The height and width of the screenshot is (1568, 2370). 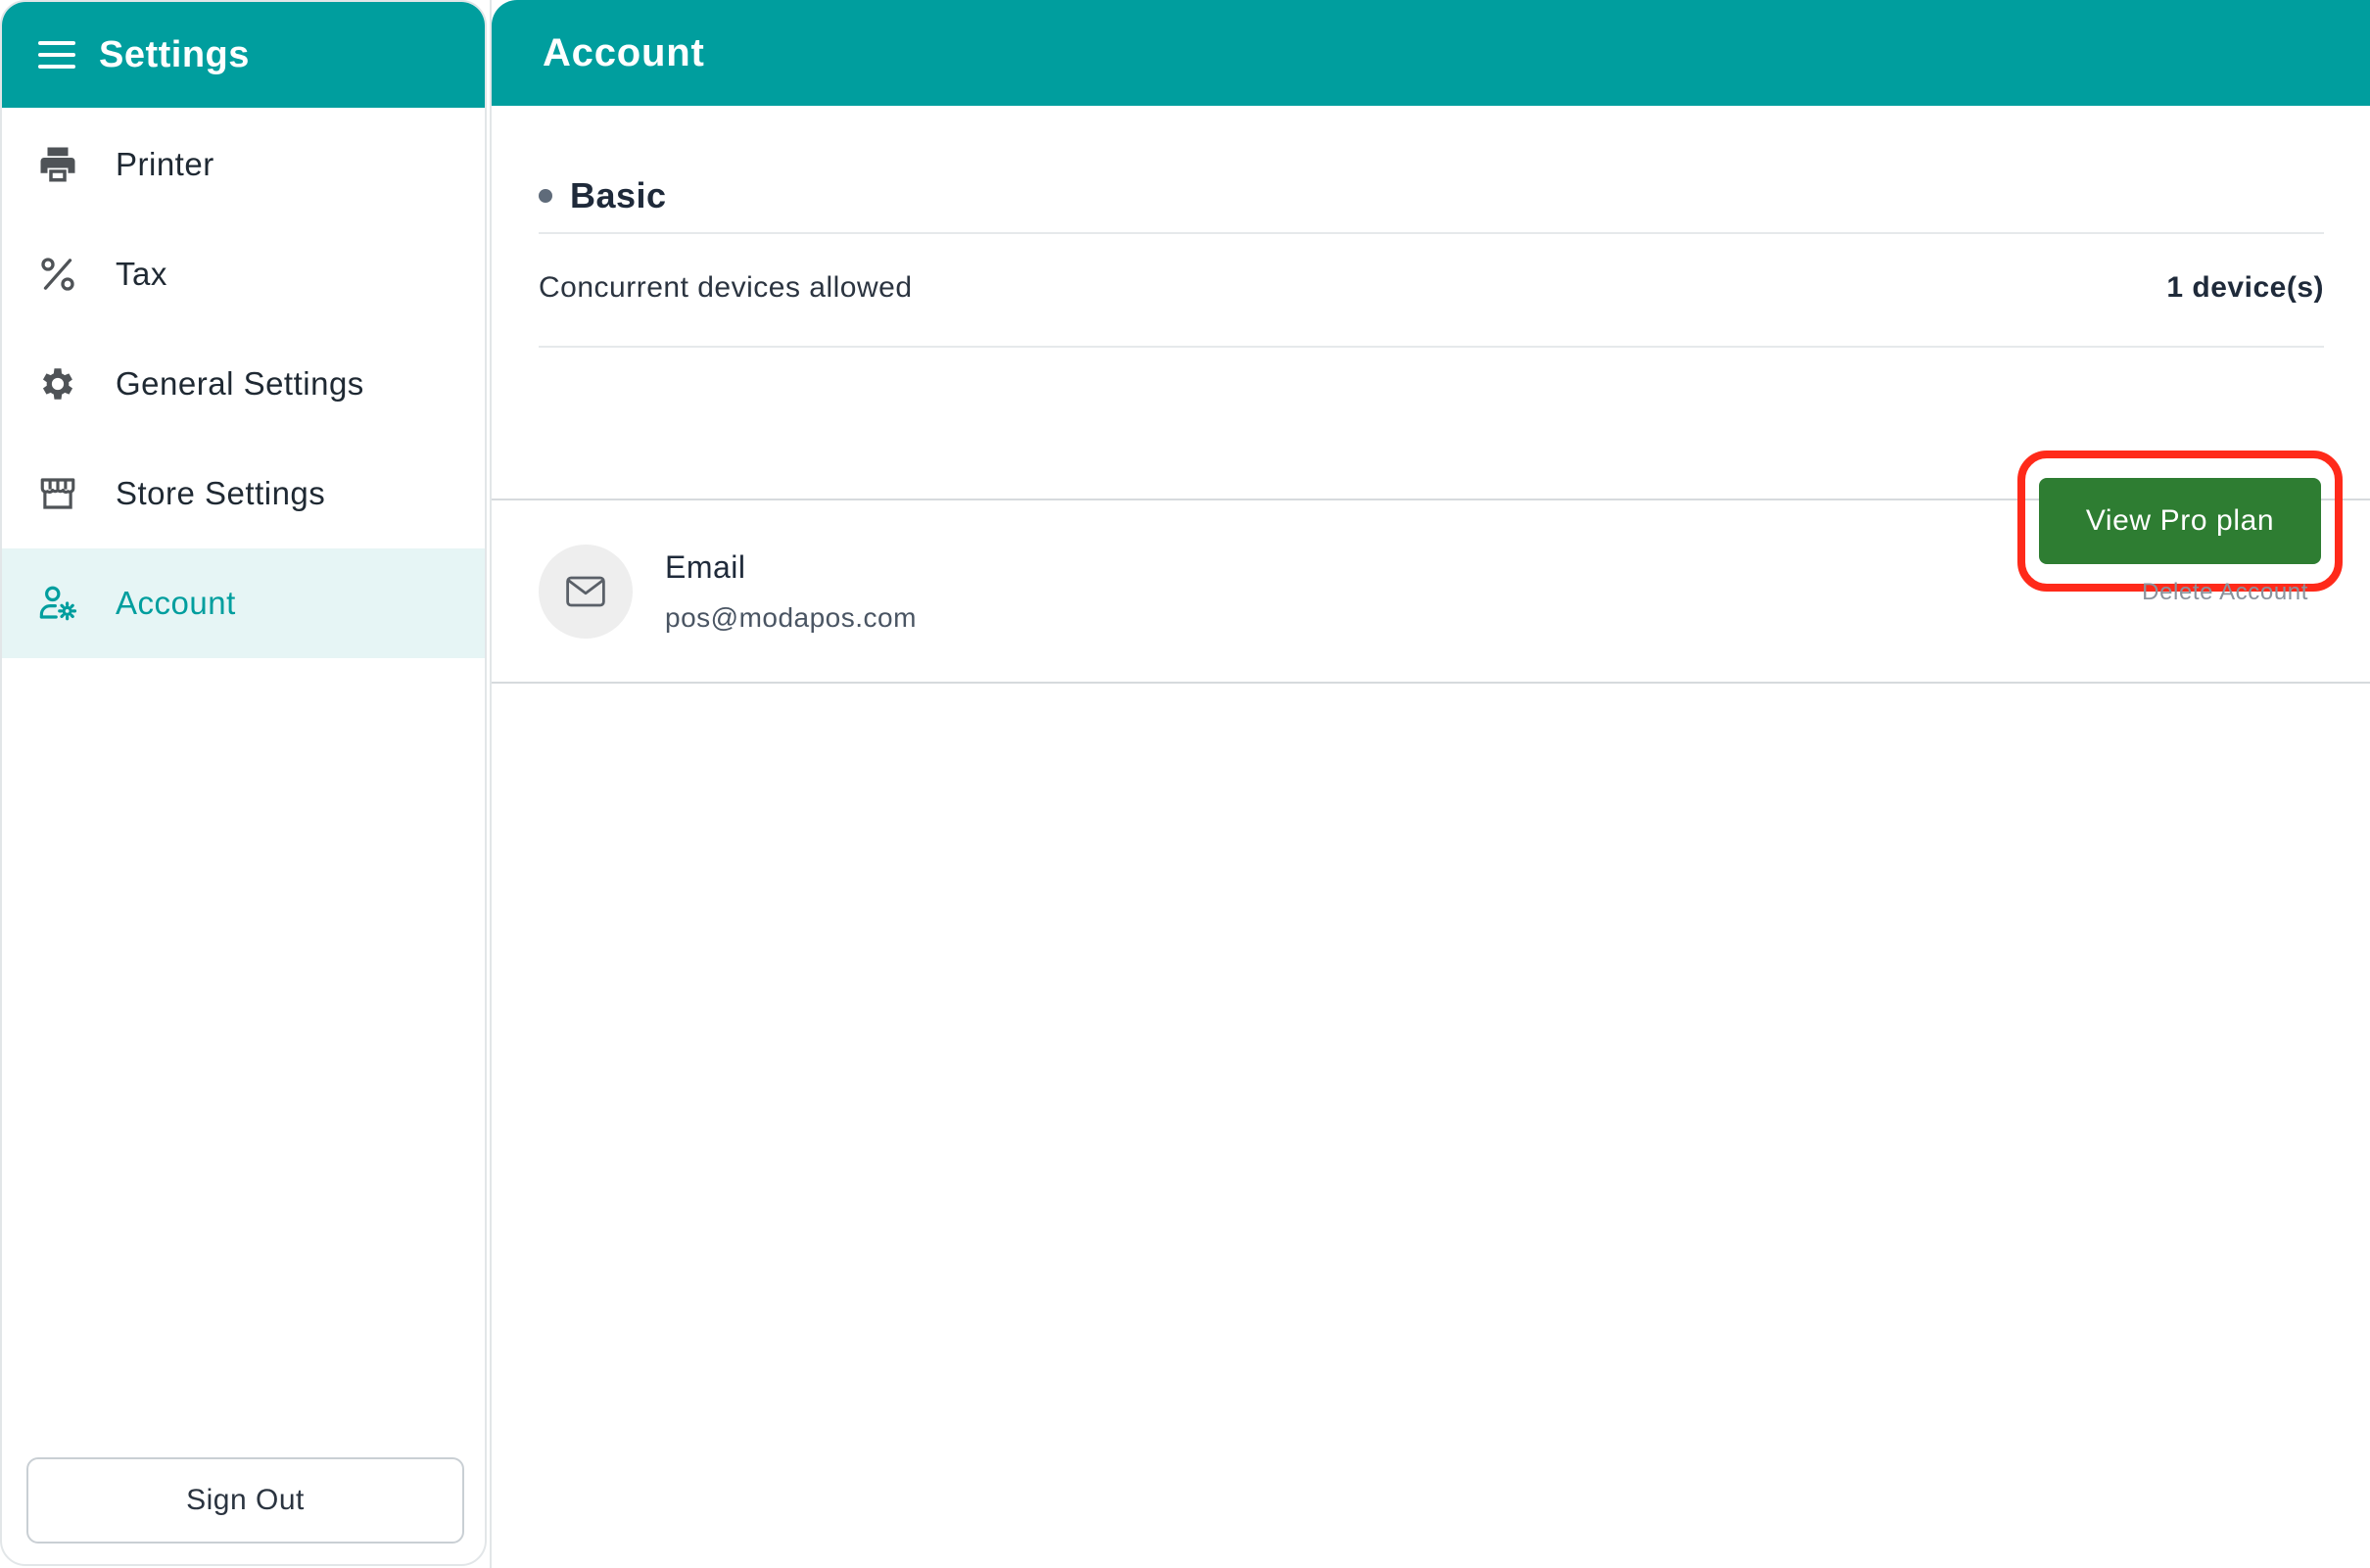 What do you see at coordinates (240, 383) in the screenshot?
I see `sidebar-item-label: General Settings` at bounding box center [240, 383].